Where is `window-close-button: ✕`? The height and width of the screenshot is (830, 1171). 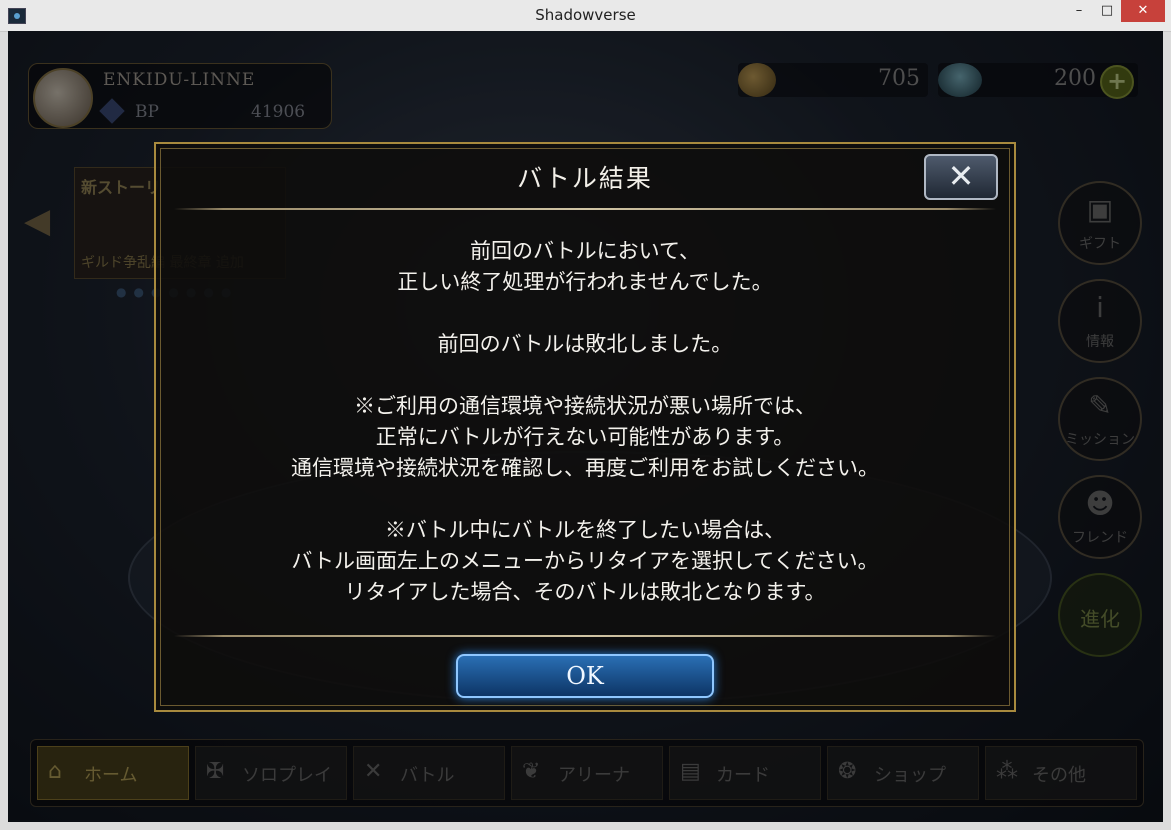 window-close-button: ✕ is located at coordinates (1143, 11).